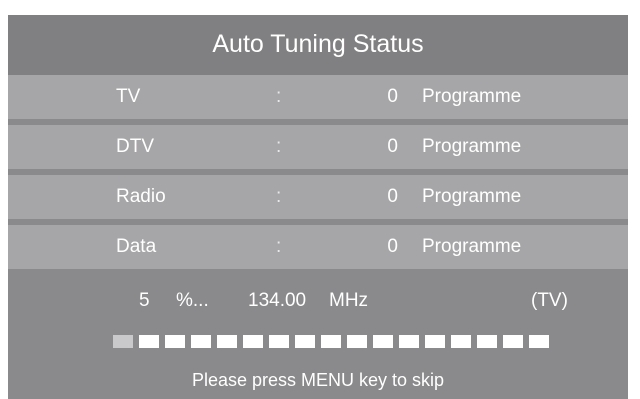 Image resolution: width=640 pixels, height=399 pixels. I want to click on row-dtv: DTV : 0 Programme, so click(318, 147).